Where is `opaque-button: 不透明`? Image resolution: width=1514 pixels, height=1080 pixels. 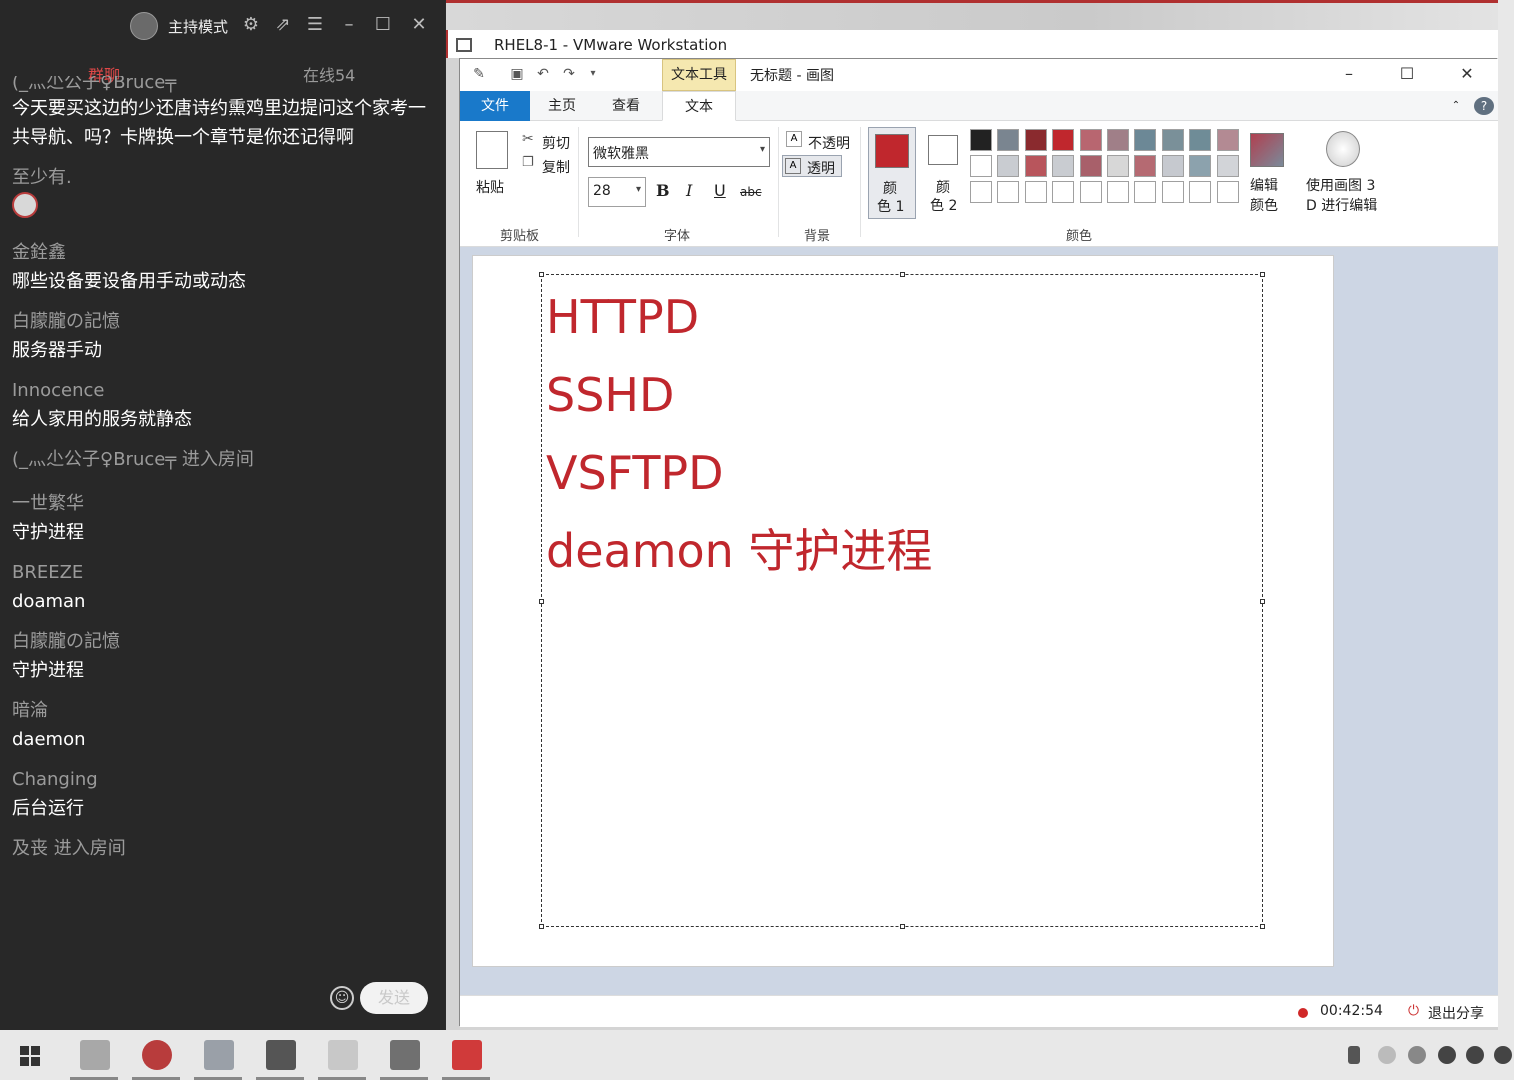 opaque-button: 不透明 is located at coordinates (829, 143).